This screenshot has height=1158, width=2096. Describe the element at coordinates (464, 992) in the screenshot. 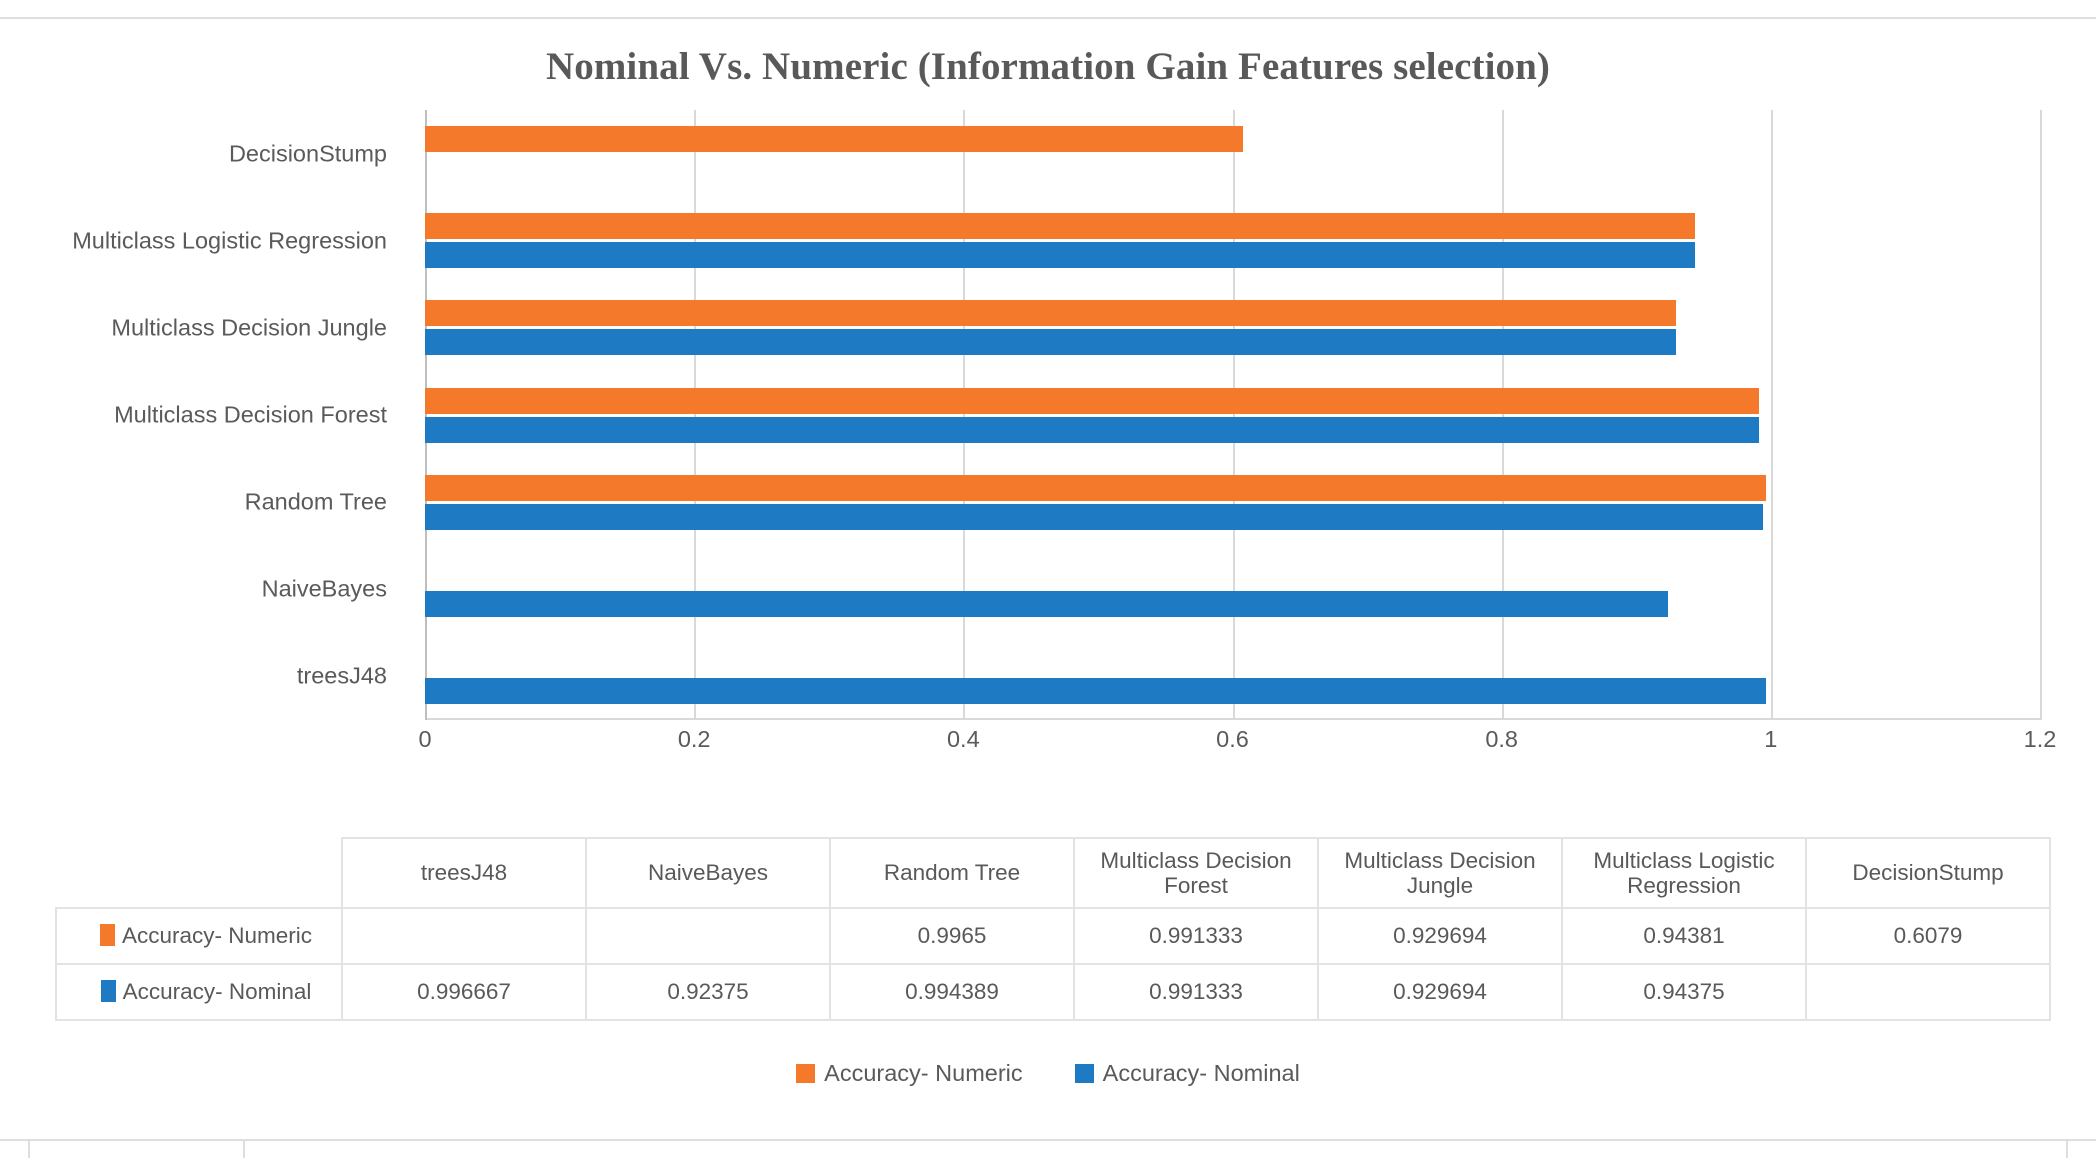

I see `table-cell-r1-c0: 0.996667` at that location.